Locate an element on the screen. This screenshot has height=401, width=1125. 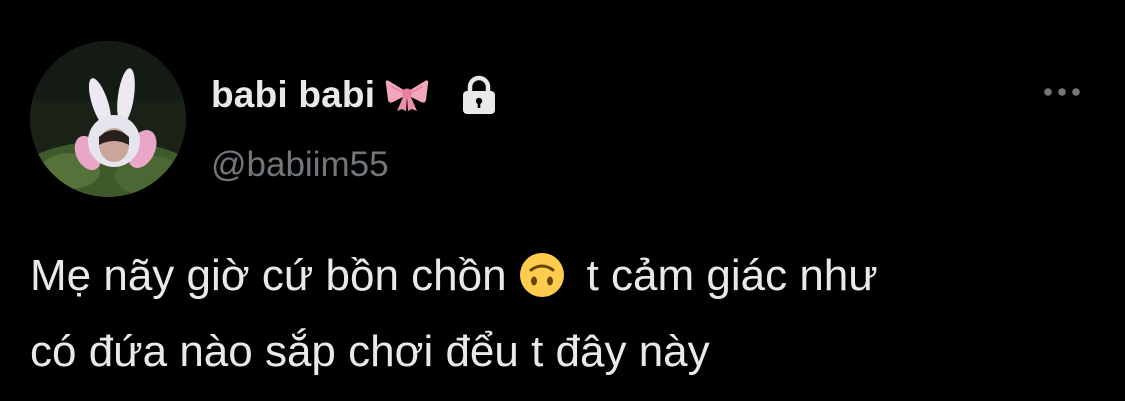
avatar is located at coordinates (108, 119).